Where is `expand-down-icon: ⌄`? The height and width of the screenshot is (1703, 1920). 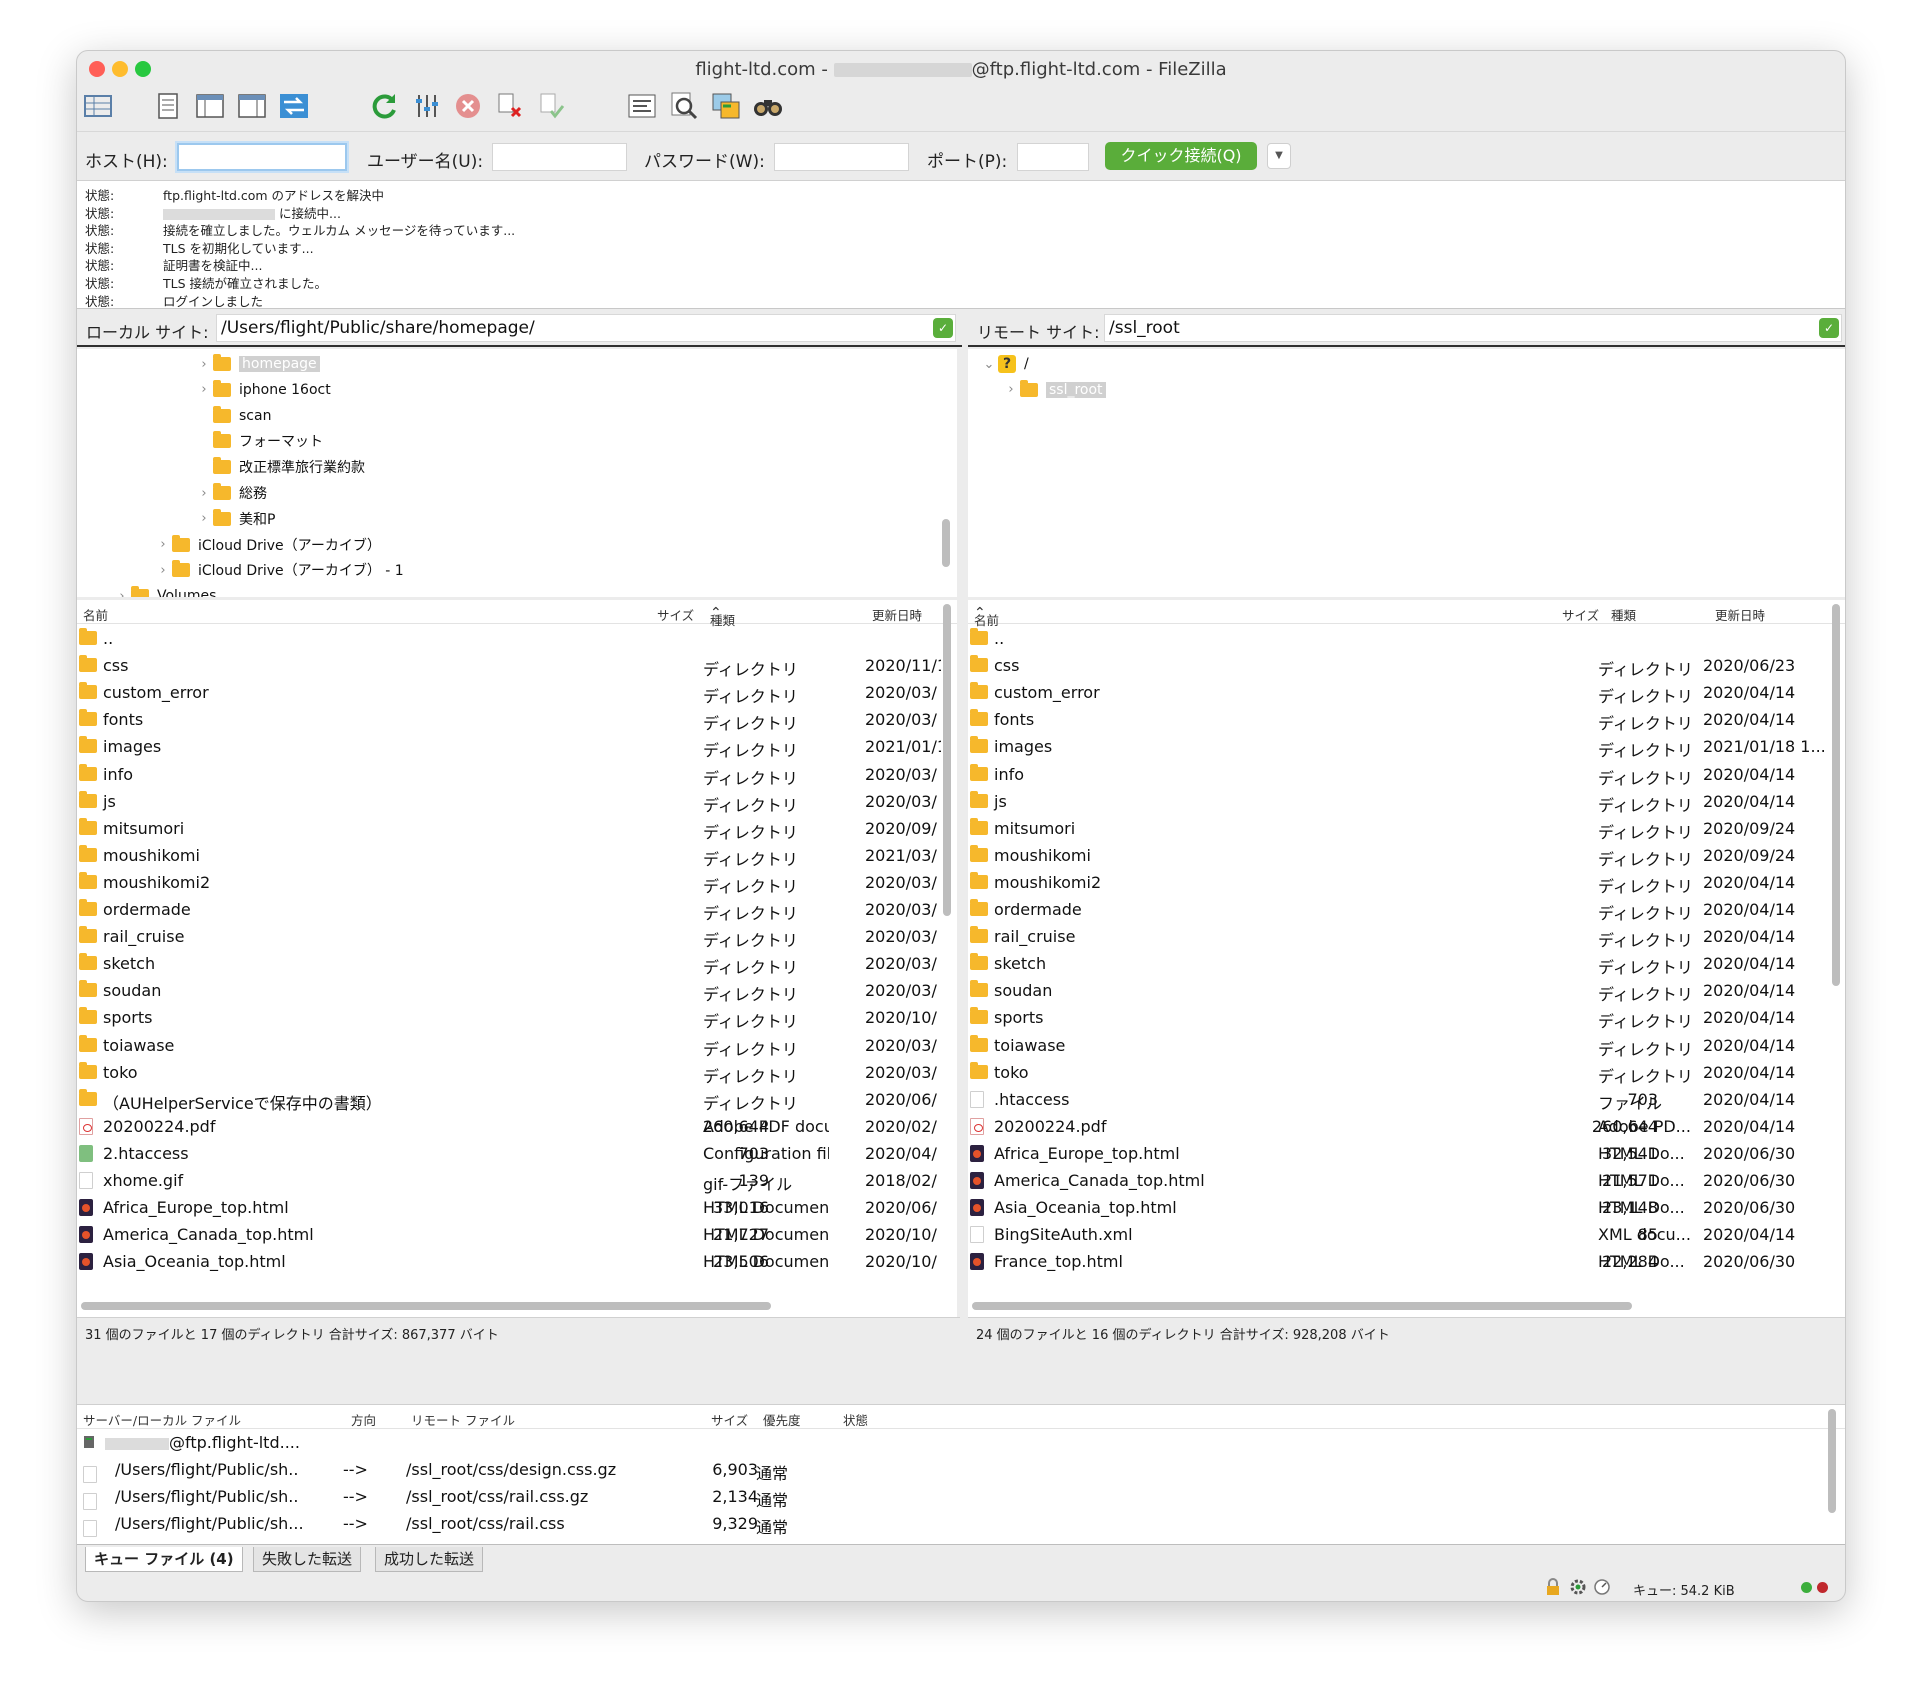
expand-down-icon: ⌄ is located at coordinates (989, 364).